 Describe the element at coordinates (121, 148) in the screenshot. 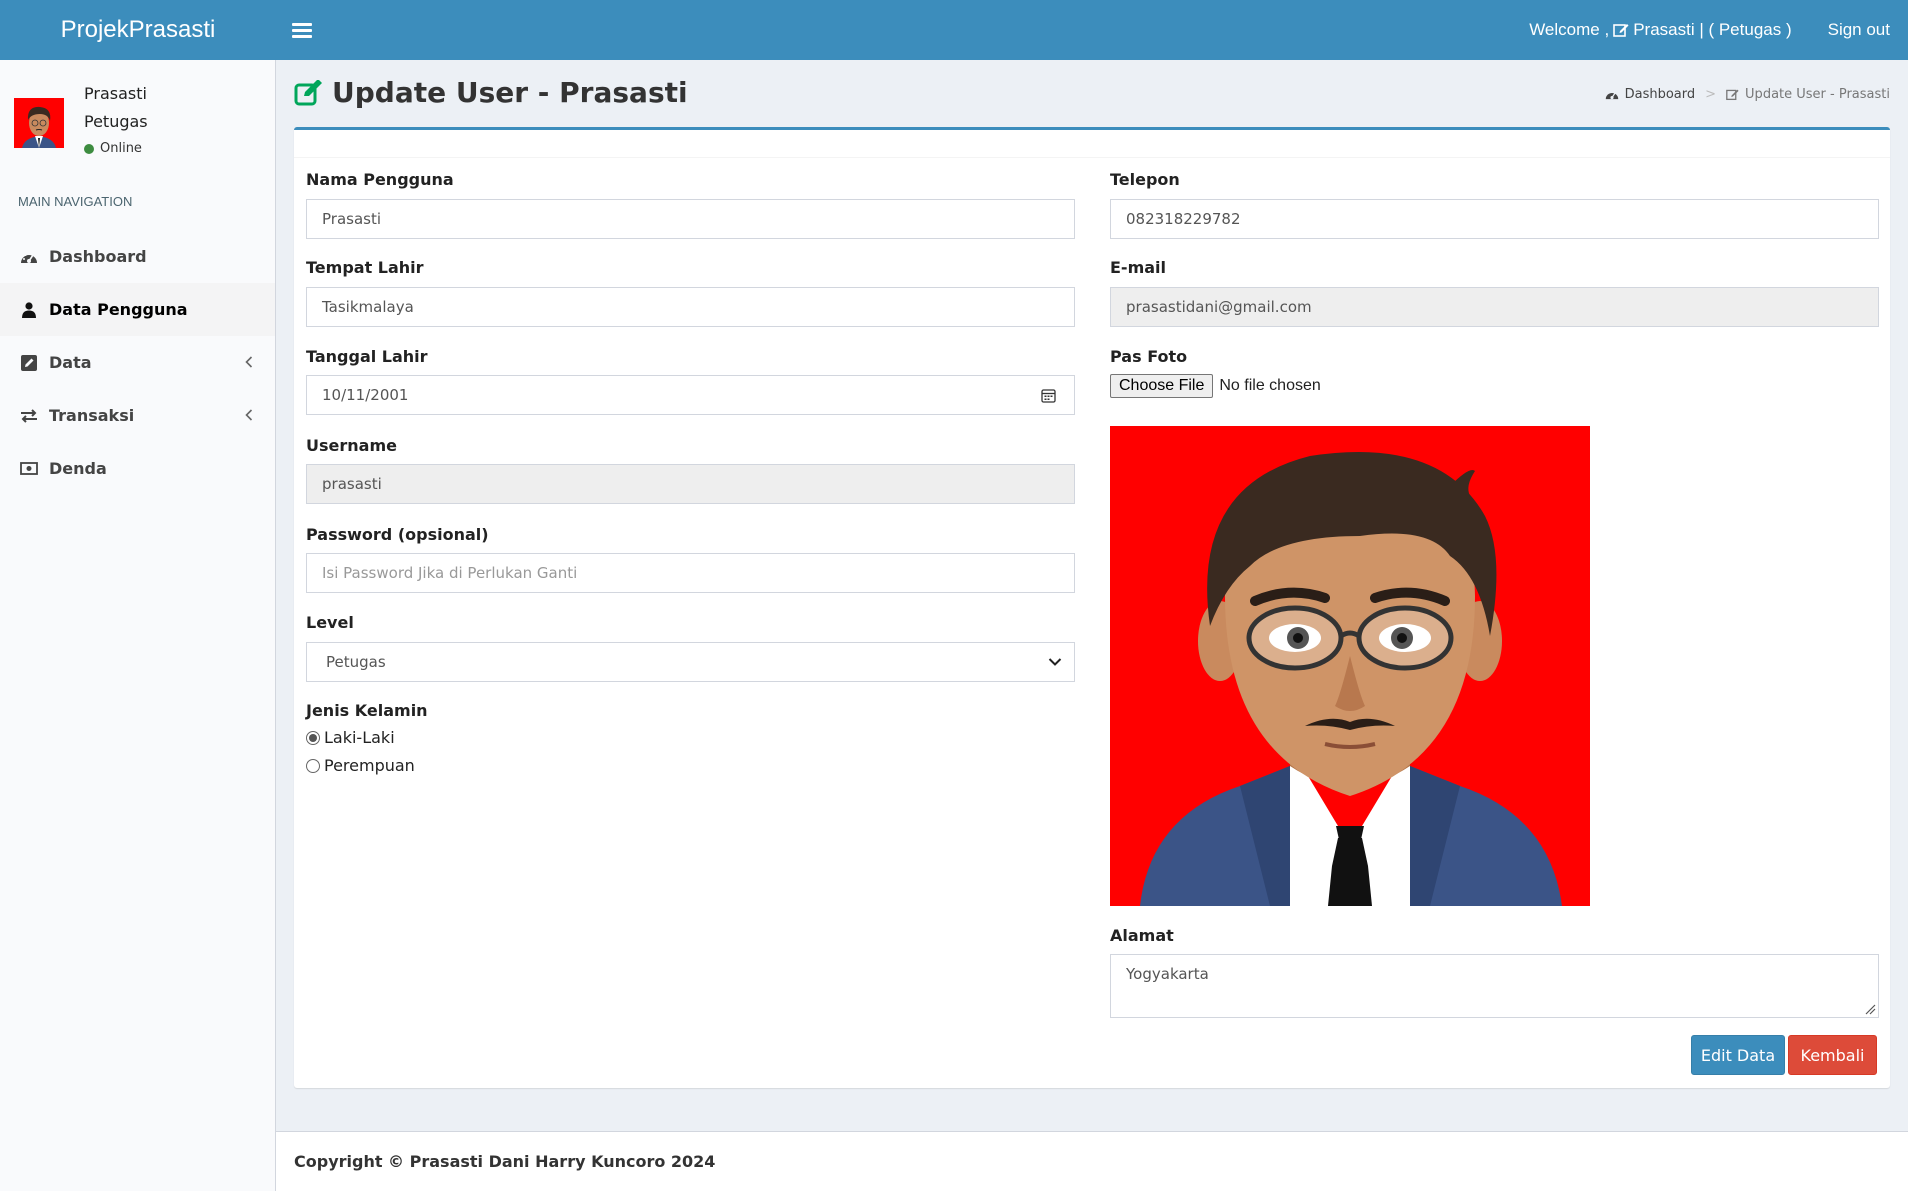

I see `status-text: Online` at that location.